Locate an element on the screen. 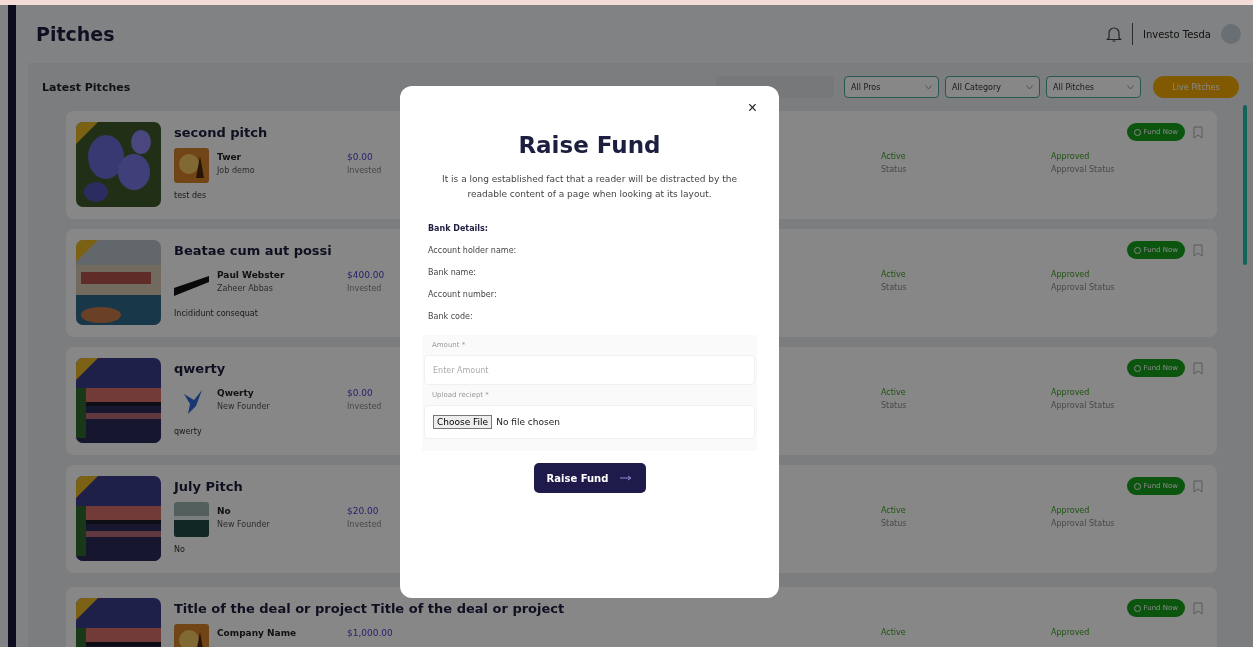  pitch-title: July Pitch is located at coordinates (208, 486).